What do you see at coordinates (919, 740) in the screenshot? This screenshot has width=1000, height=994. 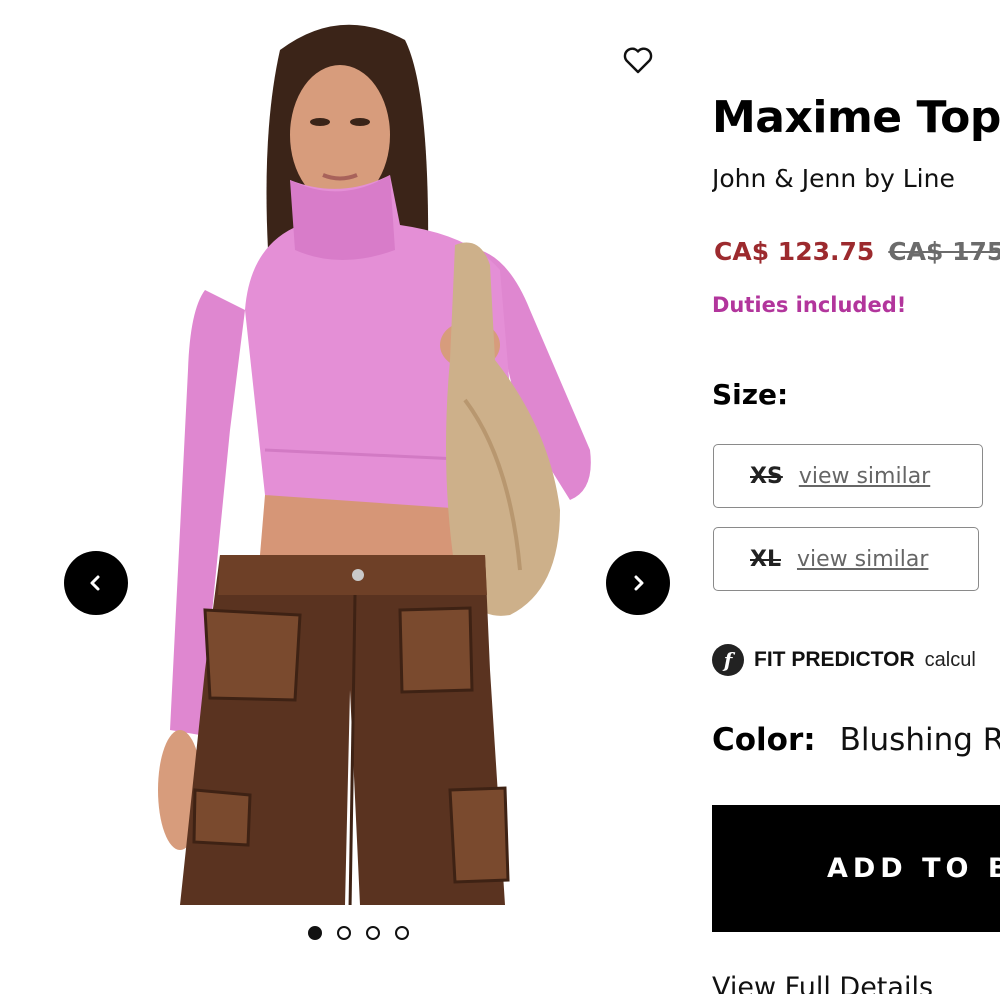 I see `color-value: Blushing R` at bounding box center [919, 740].